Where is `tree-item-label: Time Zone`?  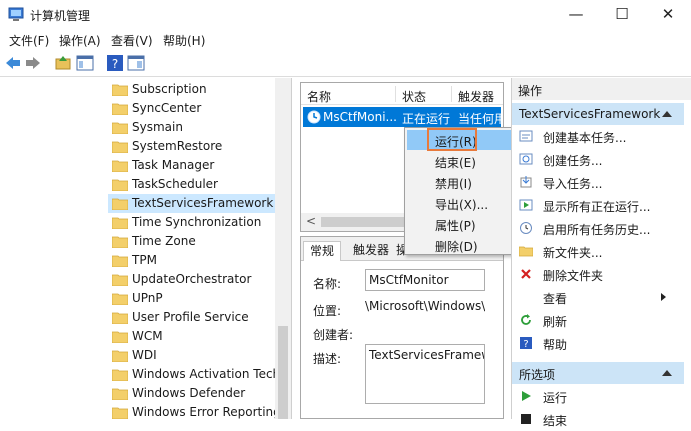 tree-item-label: Time Zone is located at coordinates (164, 241).